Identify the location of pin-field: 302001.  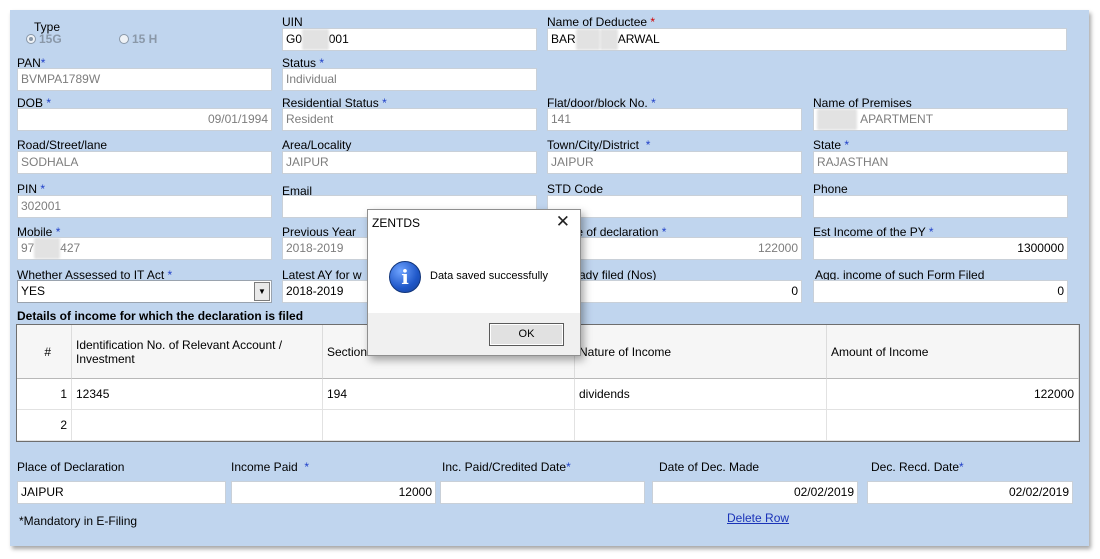
(144, 206).